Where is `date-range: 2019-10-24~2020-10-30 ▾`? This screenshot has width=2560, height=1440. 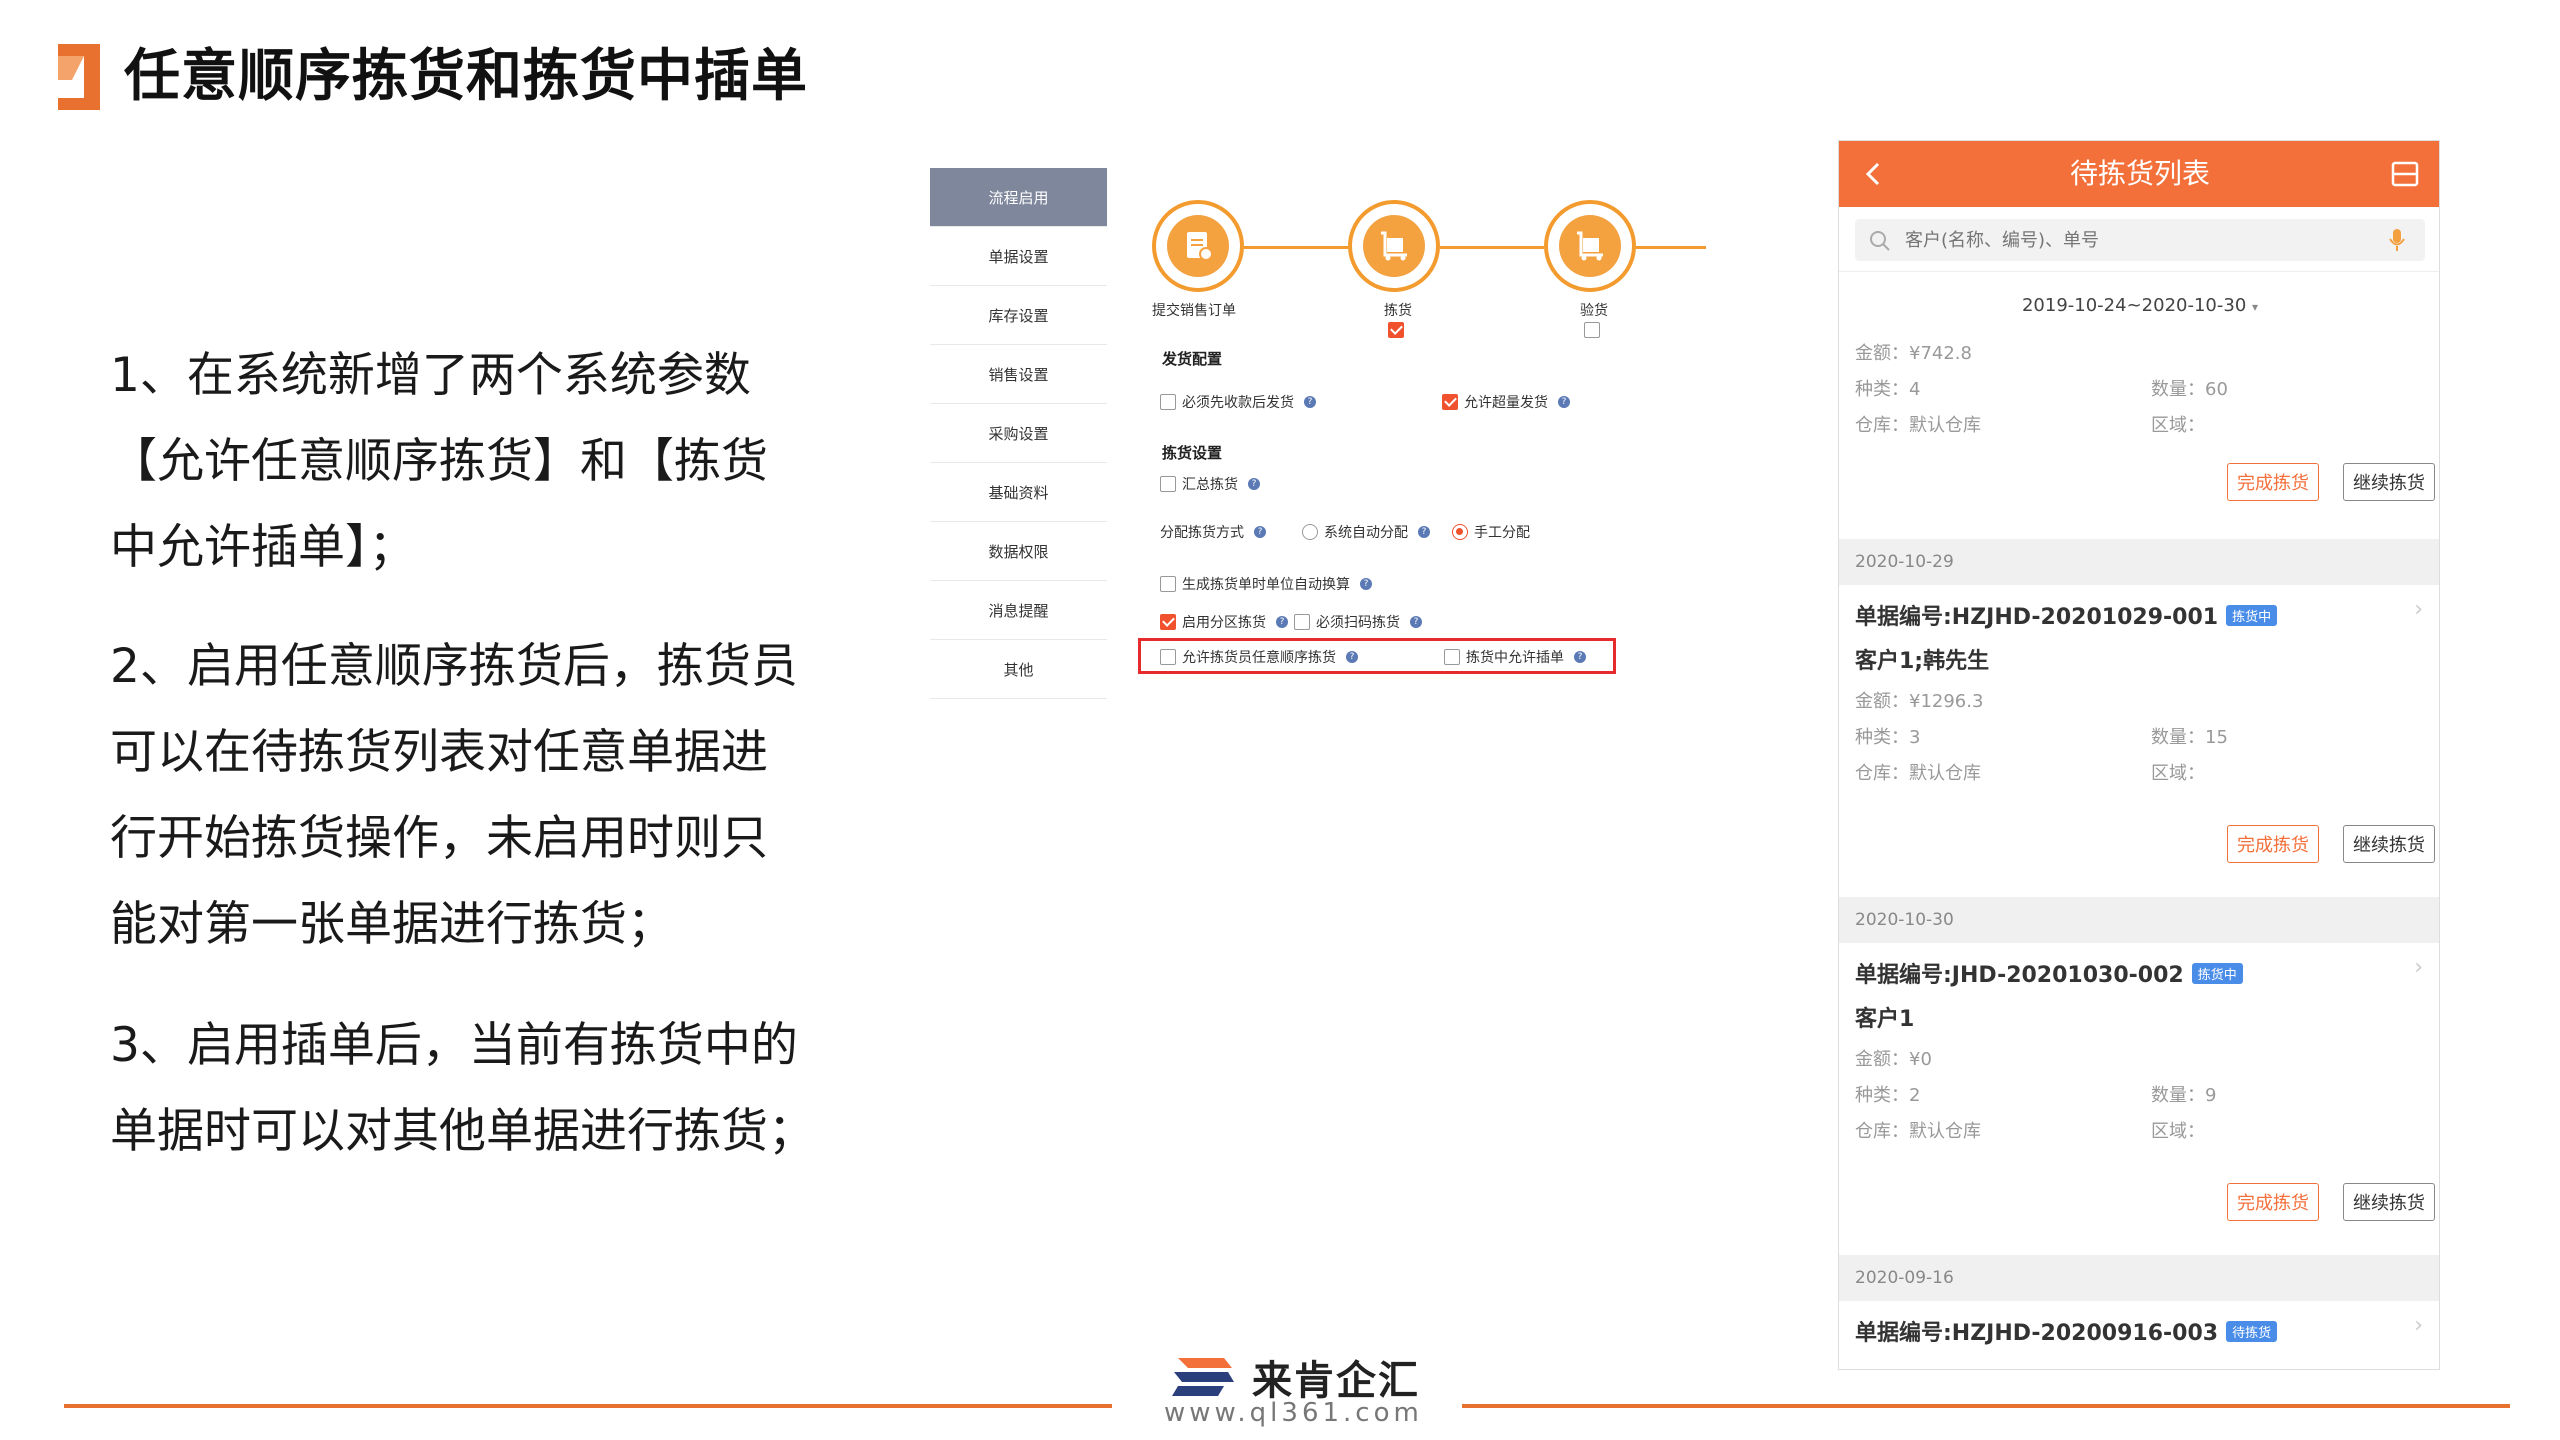 date-range: 2019-10-24~2020-10-30 ▾ is located at coordinates (2139, 306).